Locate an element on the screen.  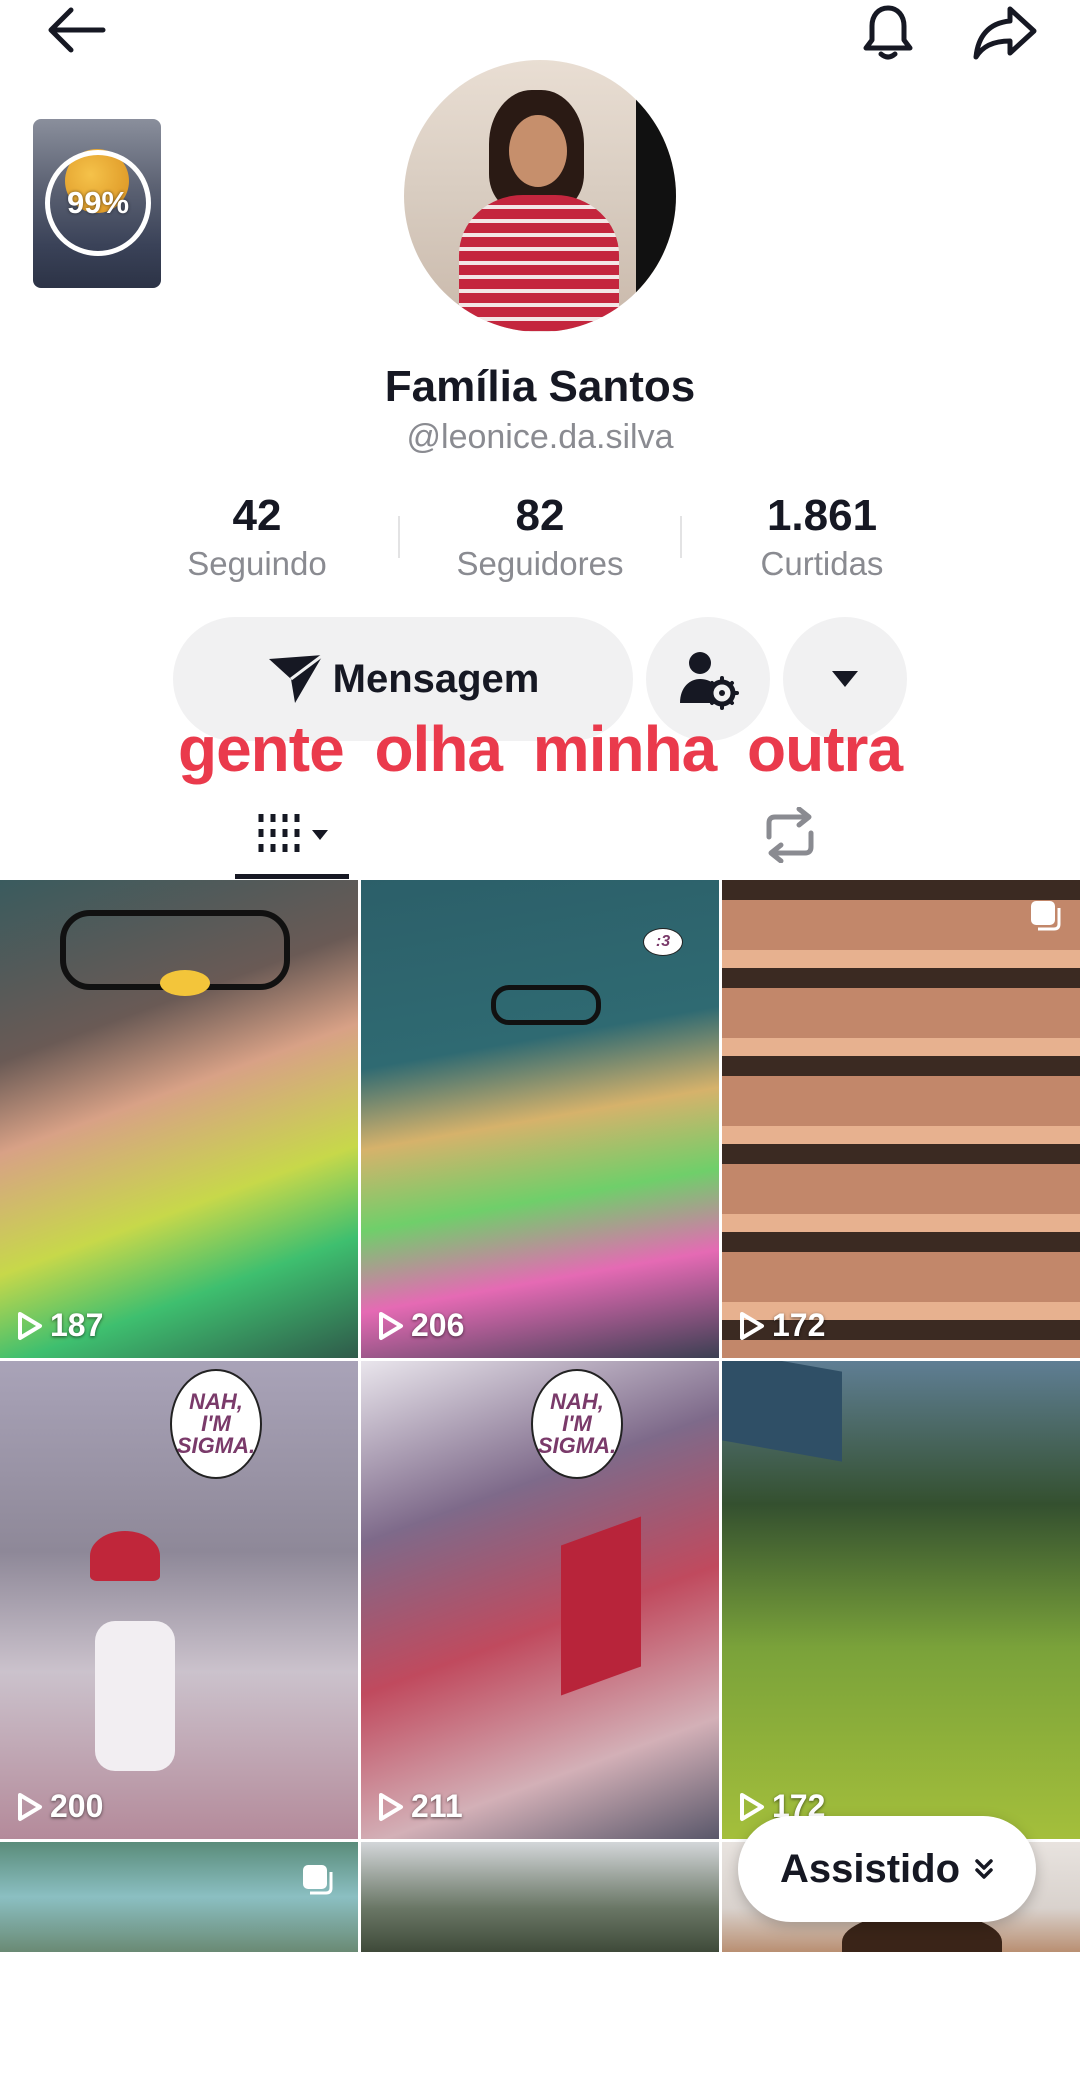
share-arrow-icon is located at coordinates (1005, 33).